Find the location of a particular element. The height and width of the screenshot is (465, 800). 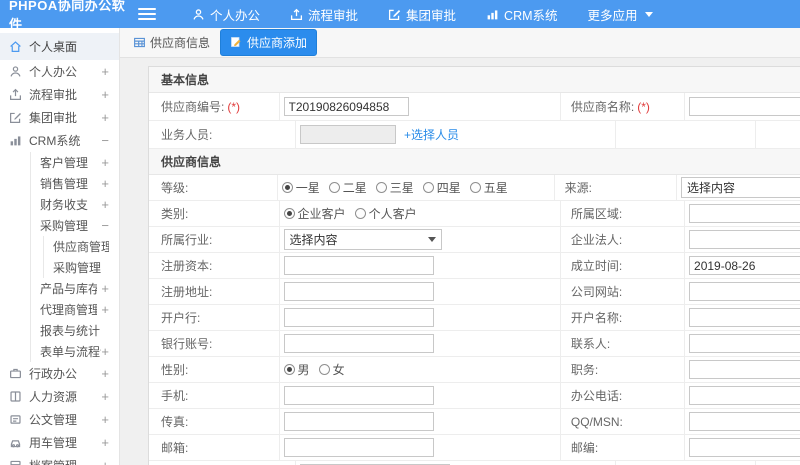

radio-option: 企业客户 is located at coordinates (314, 213).